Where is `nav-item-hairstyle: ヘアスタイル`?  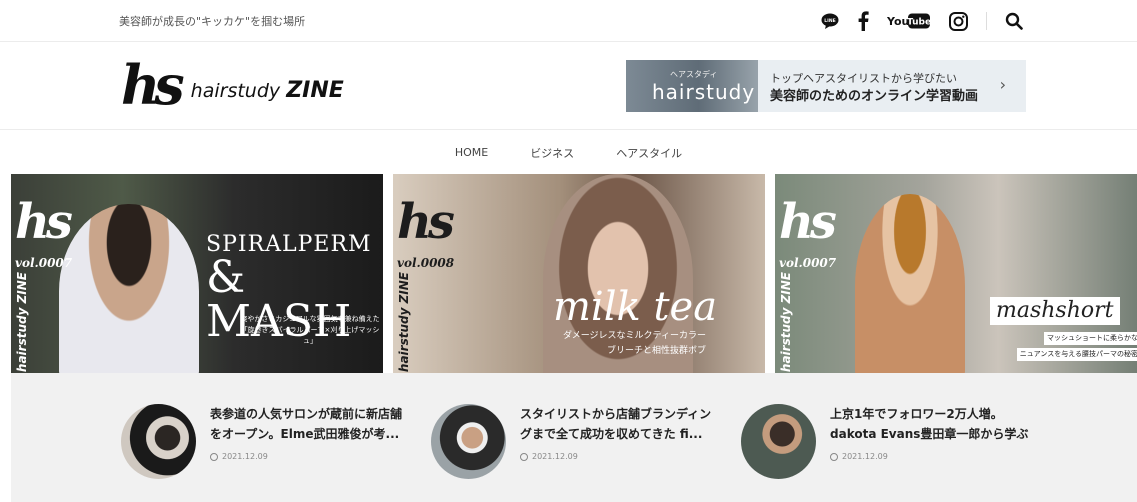
nav-item-hairstyle: ヘアスタイル is located at coordinates (649, 153).